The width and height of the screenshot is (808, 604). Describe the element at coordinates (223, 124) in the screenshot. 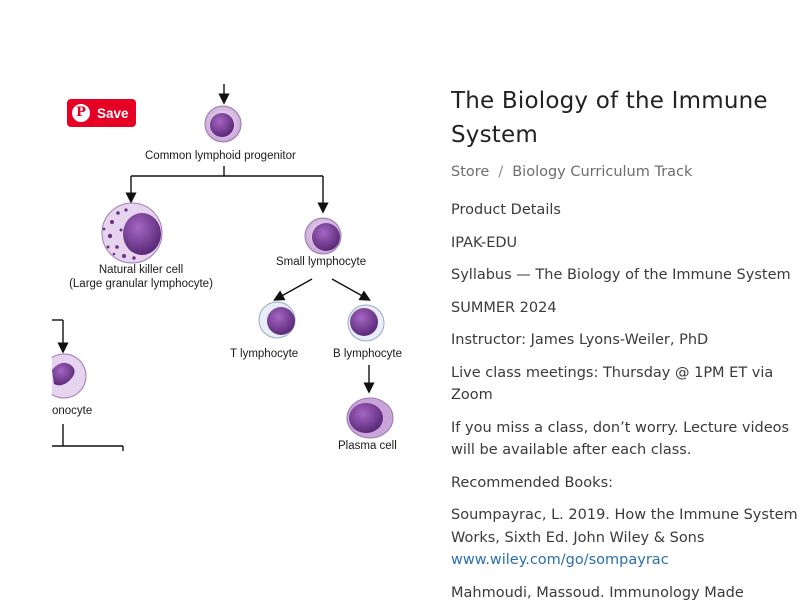

I see `progenitor-cell` at that location.